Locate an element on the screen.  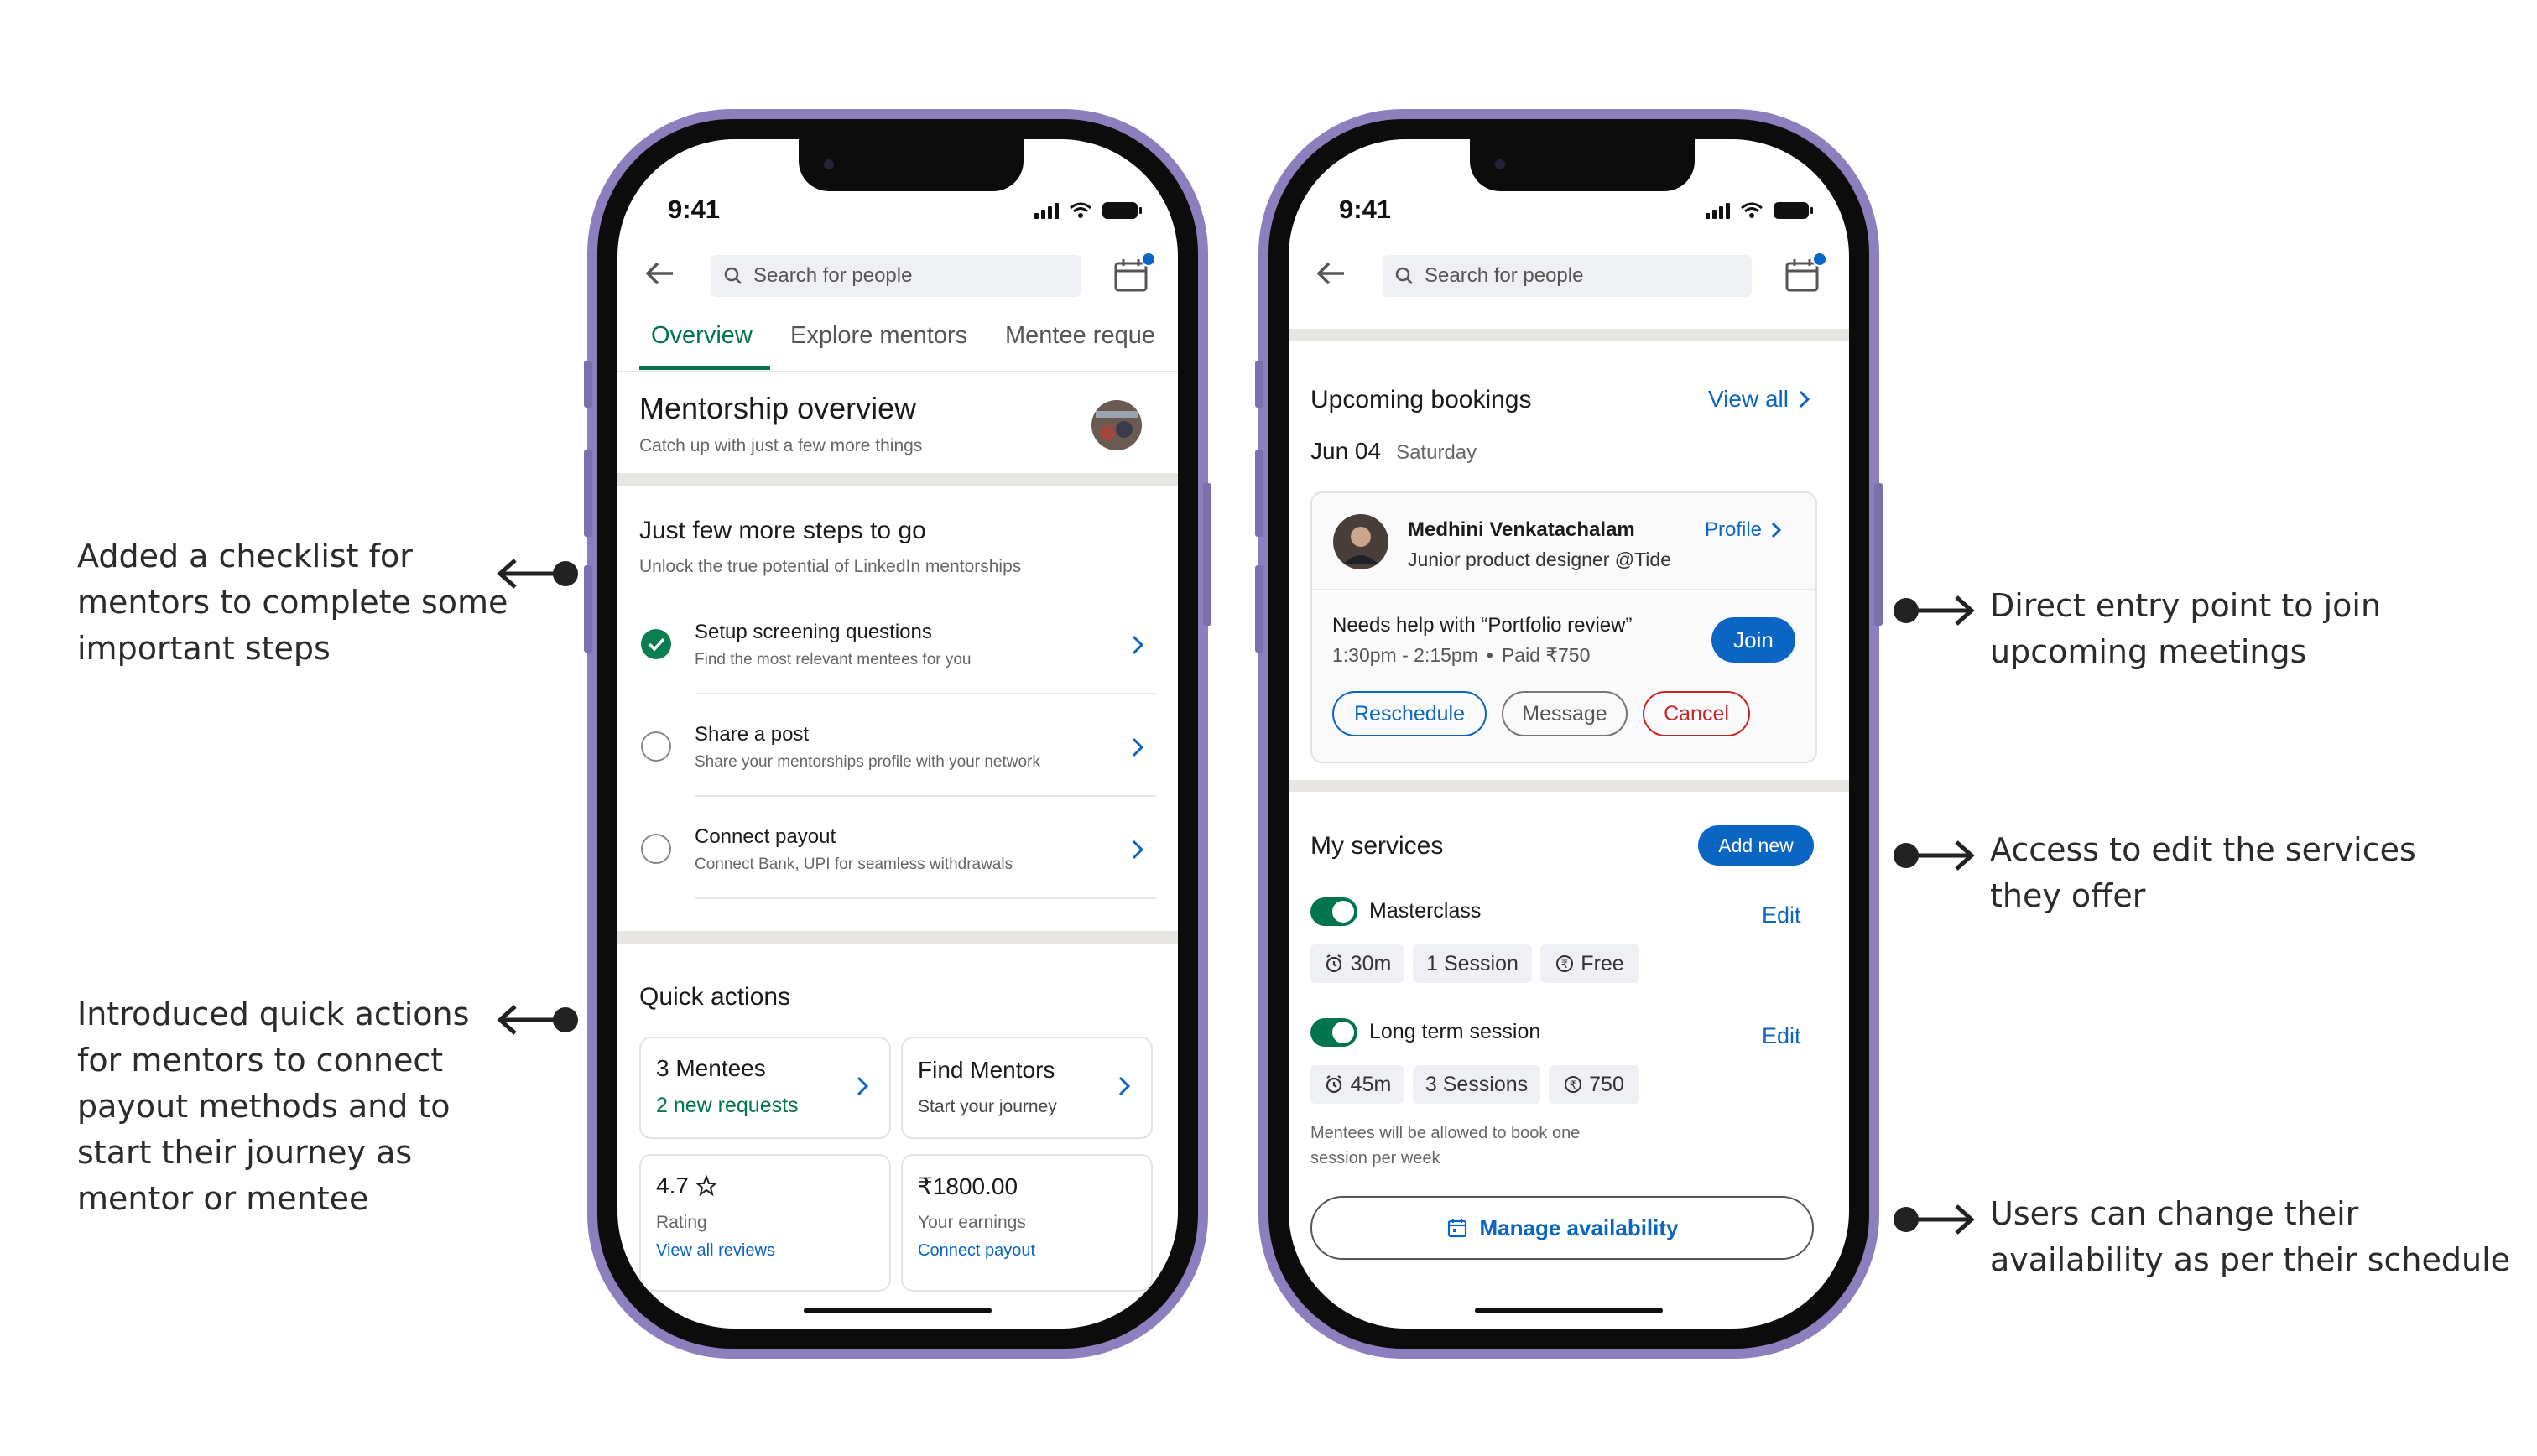
connect-payout-link: Connect payout is located at coordinates (976, 1251).